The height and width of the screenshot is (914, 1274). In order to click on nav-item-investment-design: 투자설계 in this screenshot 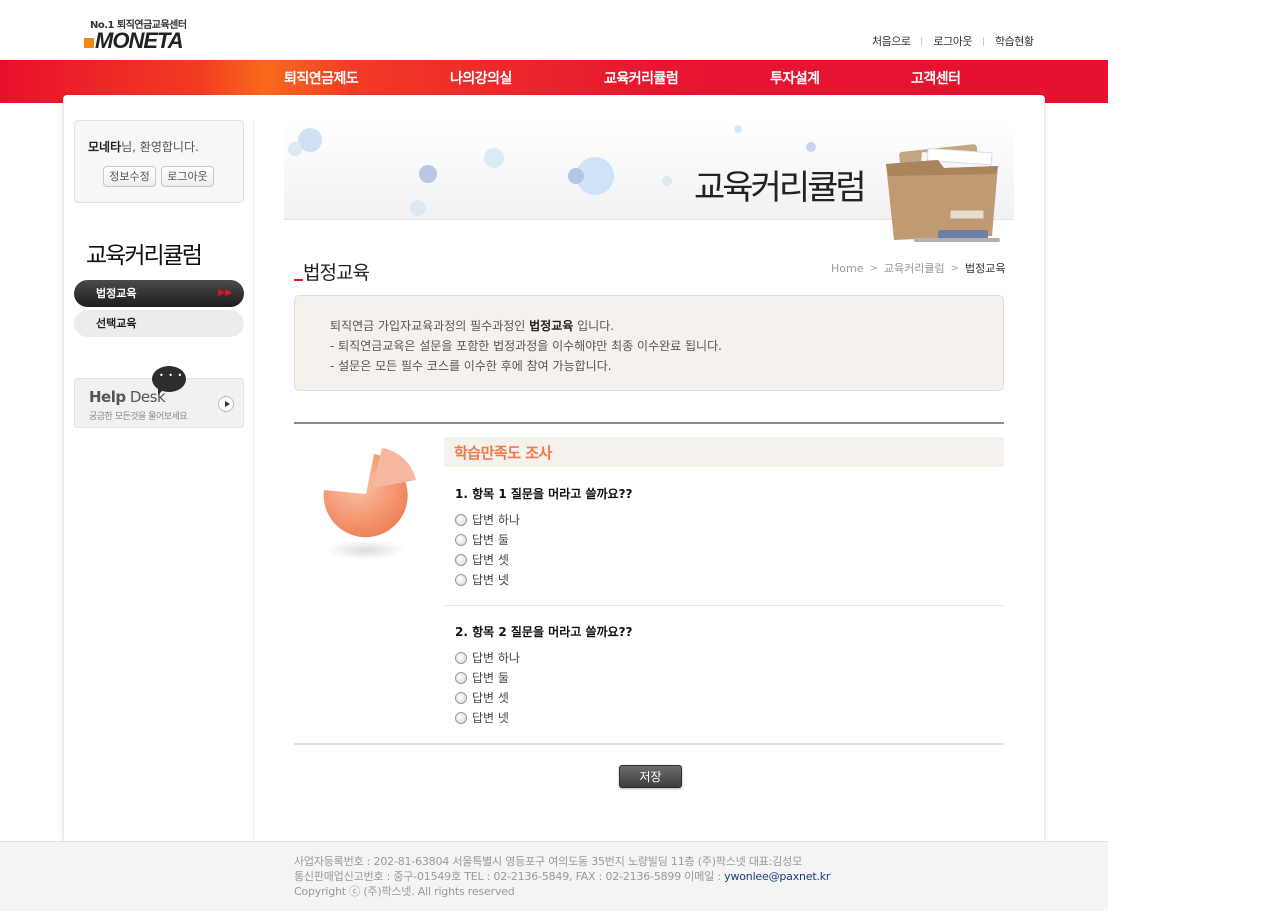, I will do `click(795, 78)`.